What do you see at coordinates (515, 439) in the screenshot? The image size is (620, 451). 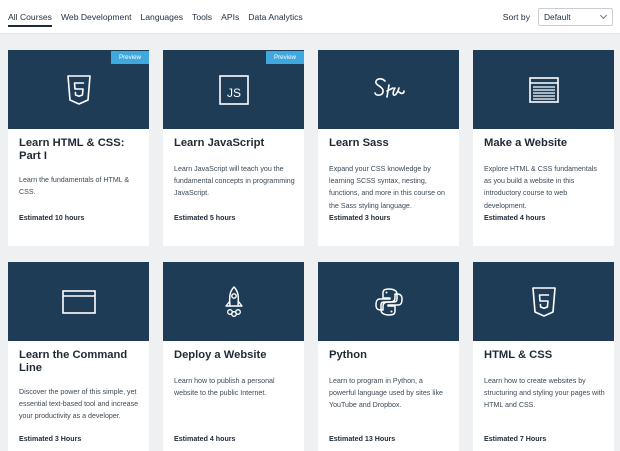 I see `course-duration: Estimated 7 Hours` at bounding box center [515, 439].